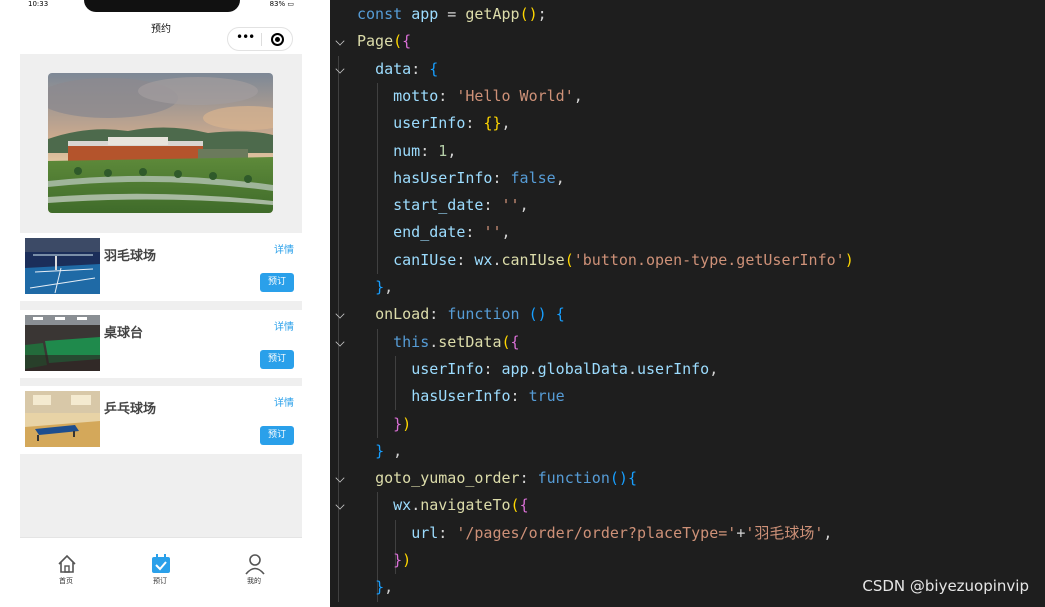  Describe the element at coordinates (945, 586) in the screenshot. I see `watermark: CSDN @biyezuopinvip` at that location.